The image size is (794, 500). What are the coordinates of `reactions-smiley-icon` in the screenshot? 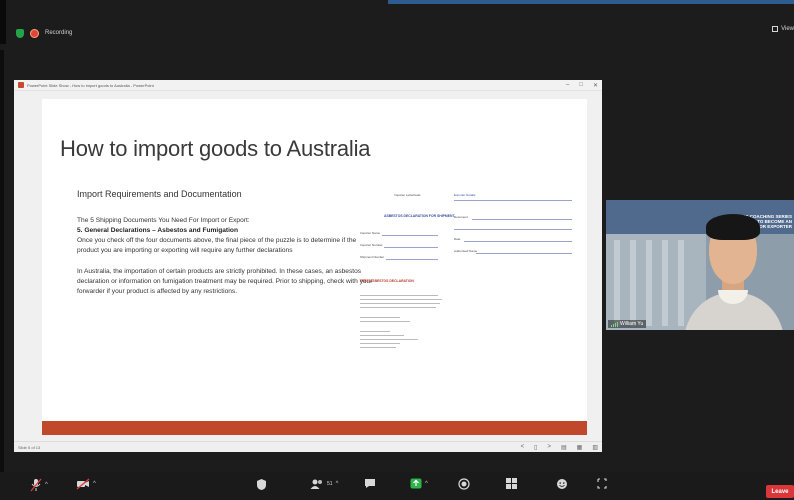 It's located at (562, 484).